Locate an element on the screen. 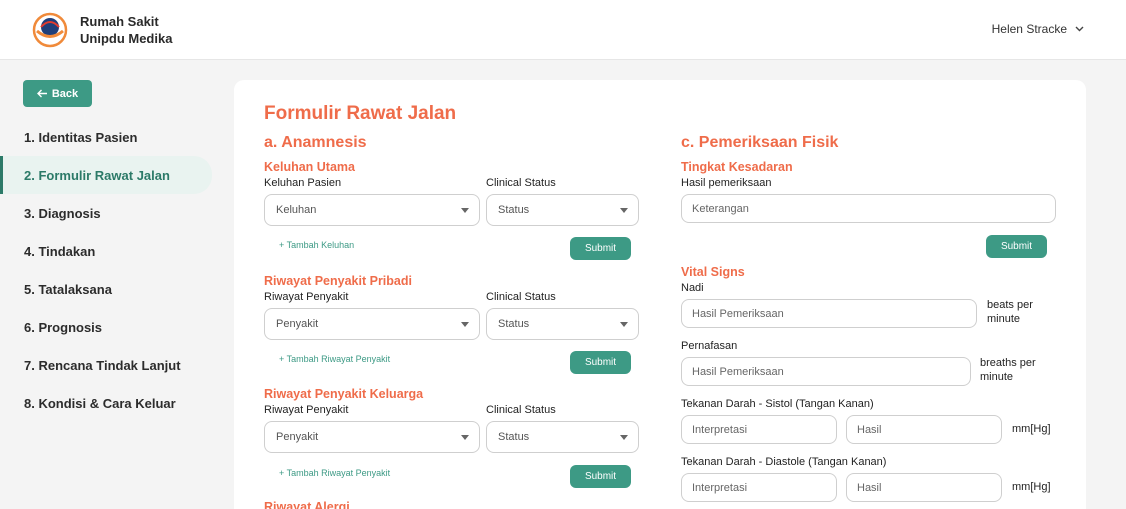  riwayat-pribadi-status-value: Status is located at coordinates (514, 324).